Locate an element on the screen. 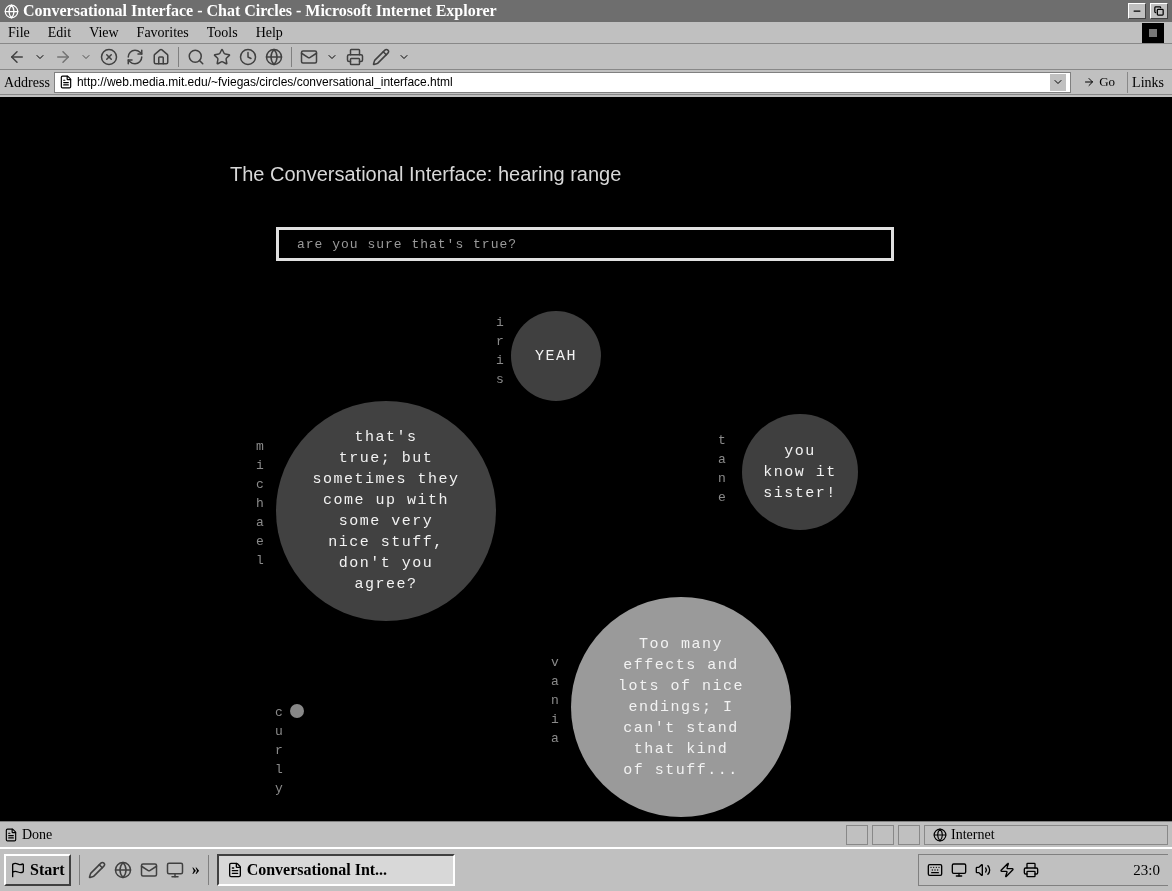 This screenshot has height=891, width=1172. menu-item: View is located at coordinates (104, 32).